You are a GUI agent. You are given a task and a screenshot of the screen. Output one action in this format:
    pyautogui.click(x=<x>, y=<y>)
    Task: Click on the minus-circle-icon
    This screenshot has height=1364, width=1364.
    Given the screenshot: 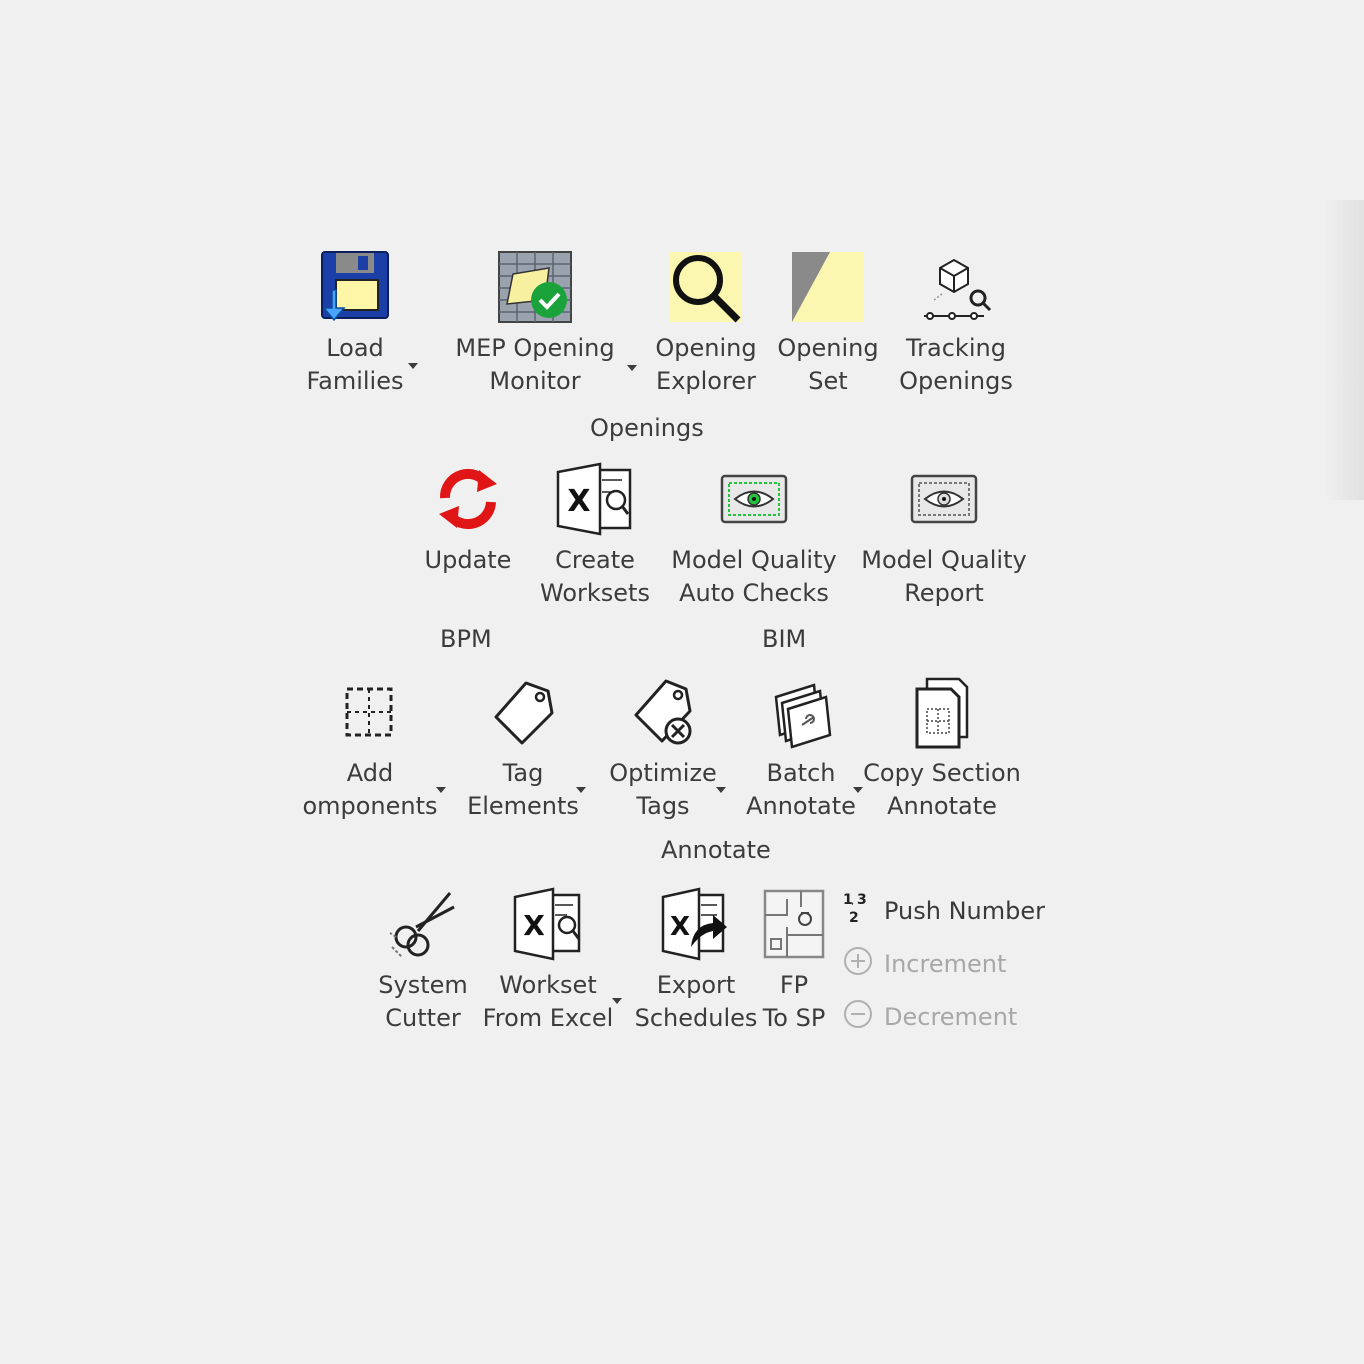 What is the action you would take?
    pyautogui.click(x=858, y=1017)
    